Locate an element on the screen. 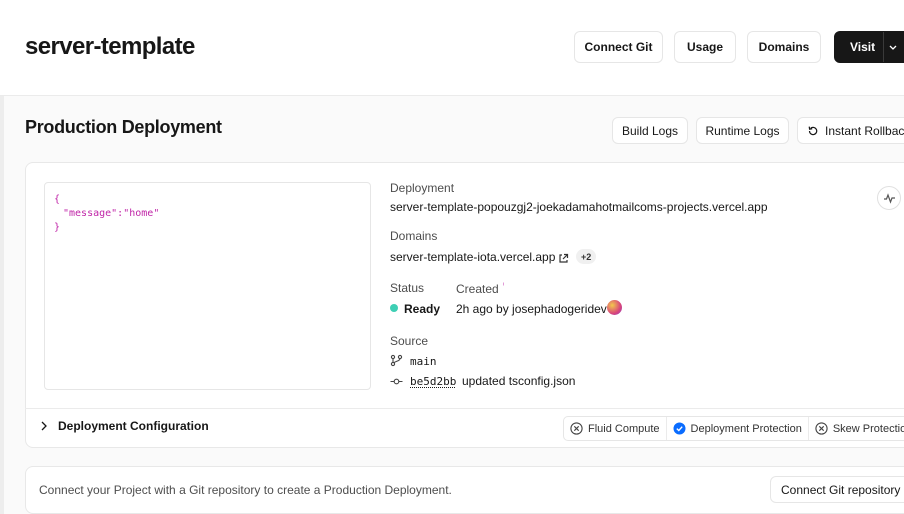 The width and height of the screenshot is (904, 514). domains-label: Domains is located at coordinates (414, 236).